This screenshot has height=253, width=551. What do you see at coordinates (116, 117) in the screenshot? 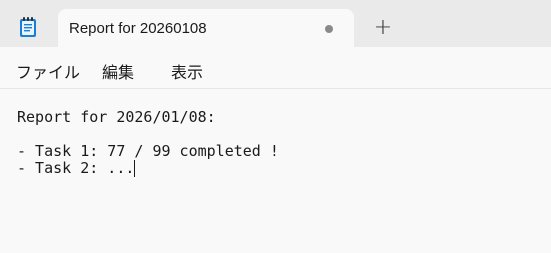
I see `document-line: Report for 2026/01/08:` at bounding box center [116, 117].